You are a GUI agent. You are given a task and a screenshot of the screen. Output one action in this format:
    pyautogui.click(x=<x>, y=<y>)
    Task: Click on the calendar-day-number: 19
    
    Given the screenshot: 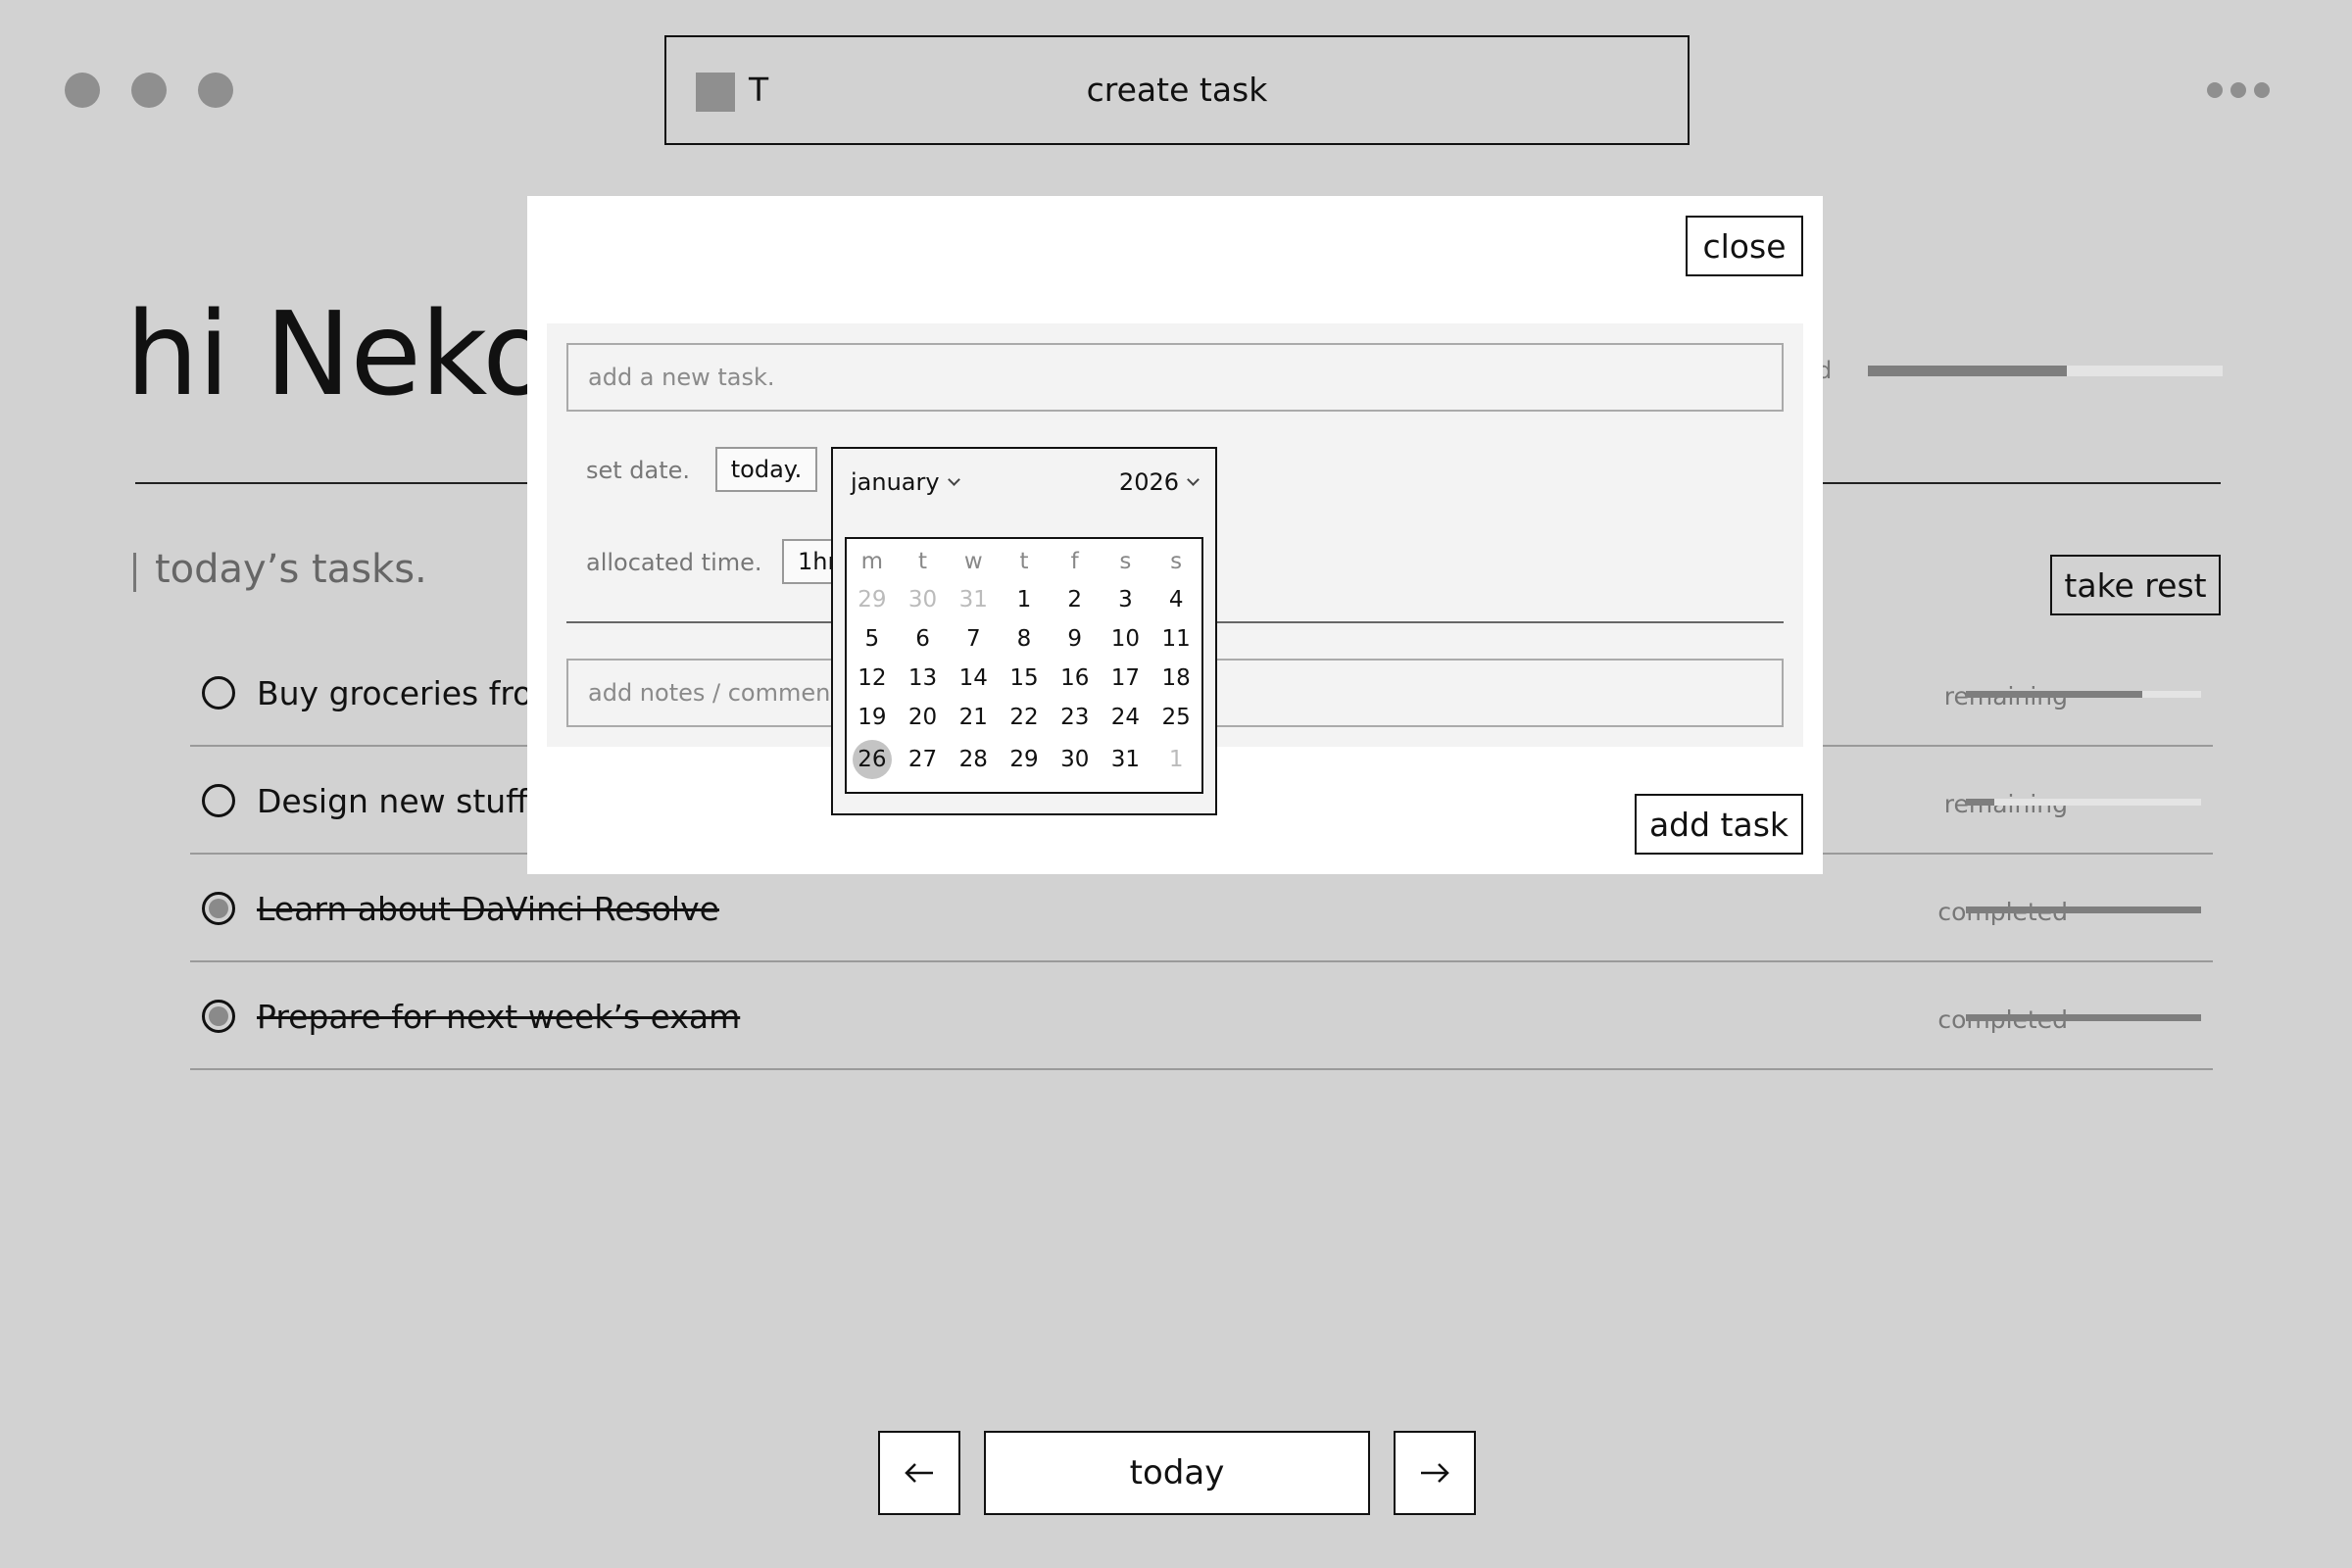 What is the action you would take?
    pyautogui.click(x=872, y=717)
    